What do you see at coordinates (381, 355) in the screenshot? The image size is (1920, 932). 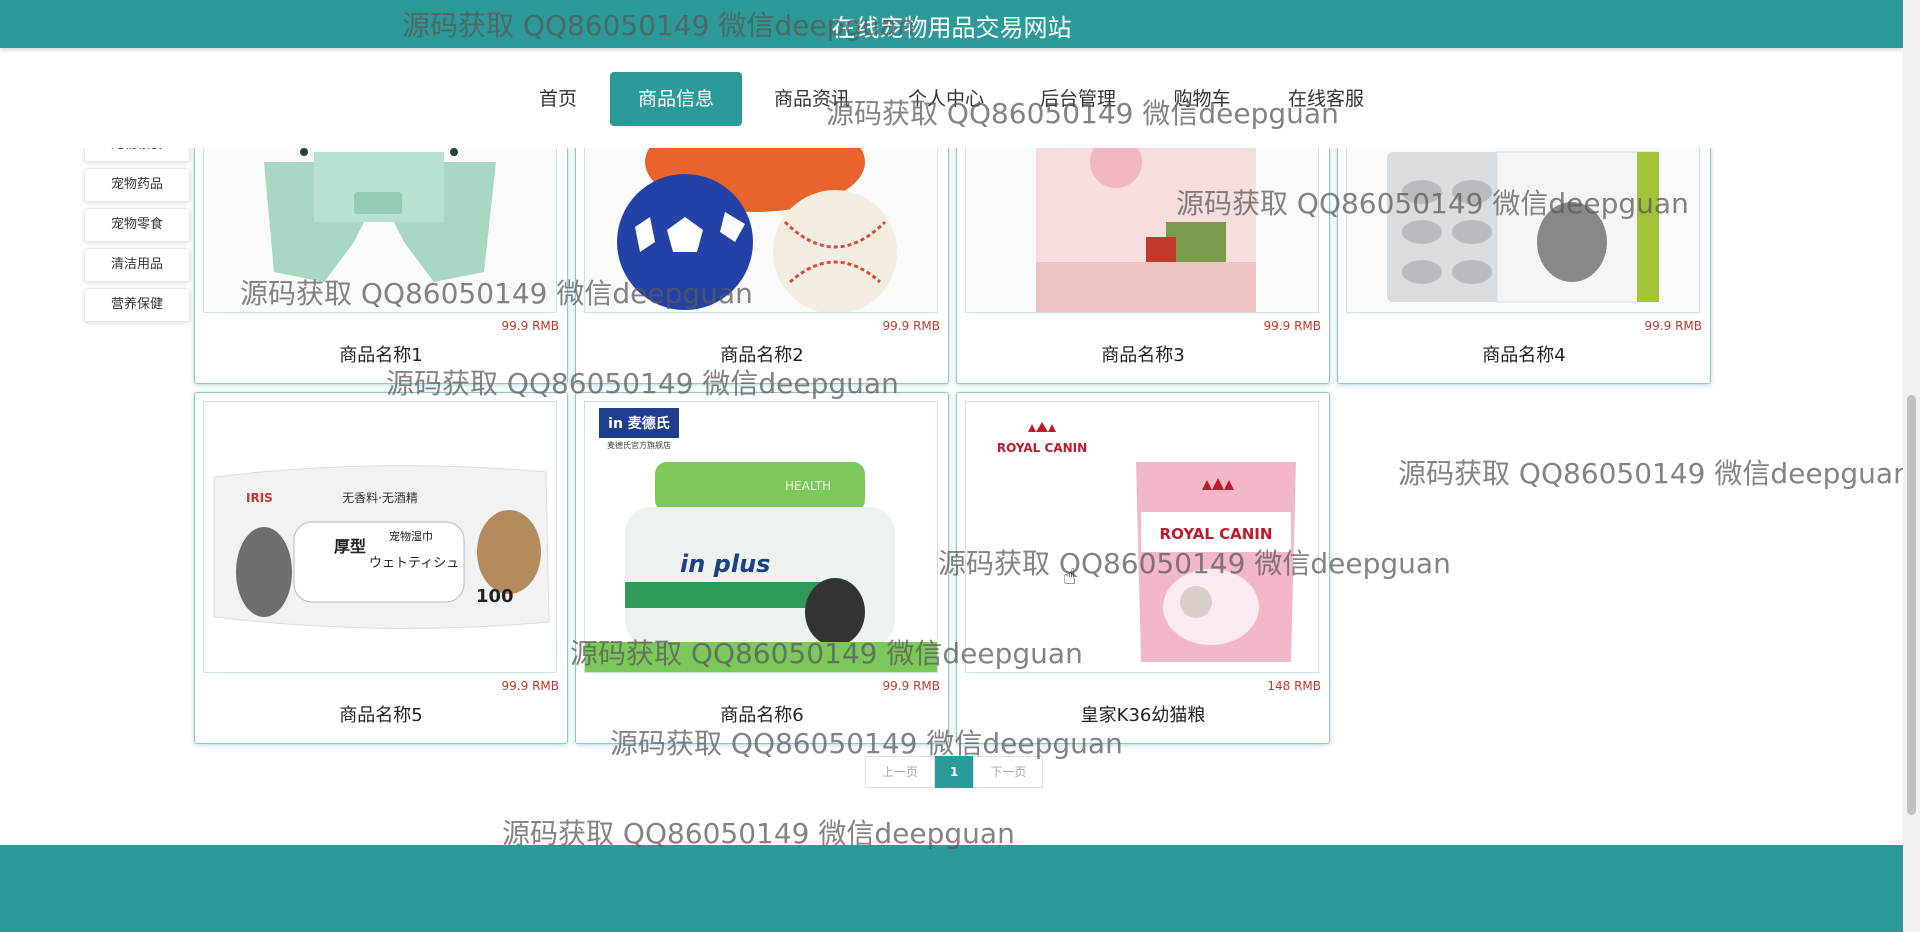 I see `product-name: 商品名称1` at bounding box center [381, 355].